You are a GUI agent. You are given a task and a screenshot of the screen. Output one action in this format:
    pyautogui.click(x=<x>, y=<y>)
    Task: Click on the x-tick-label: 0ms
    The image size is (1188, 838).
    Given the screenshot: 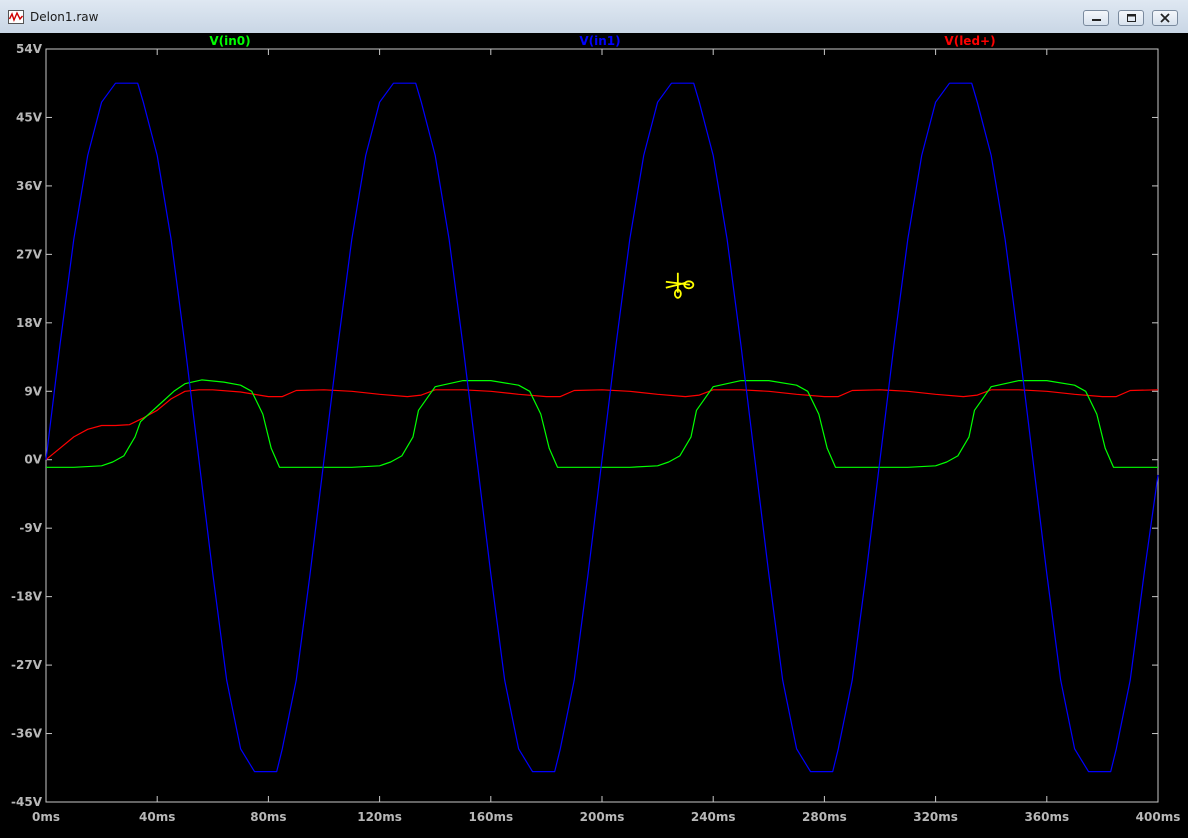 What is the action you would take?
    pyautogui.click(x=46, y=817)
    